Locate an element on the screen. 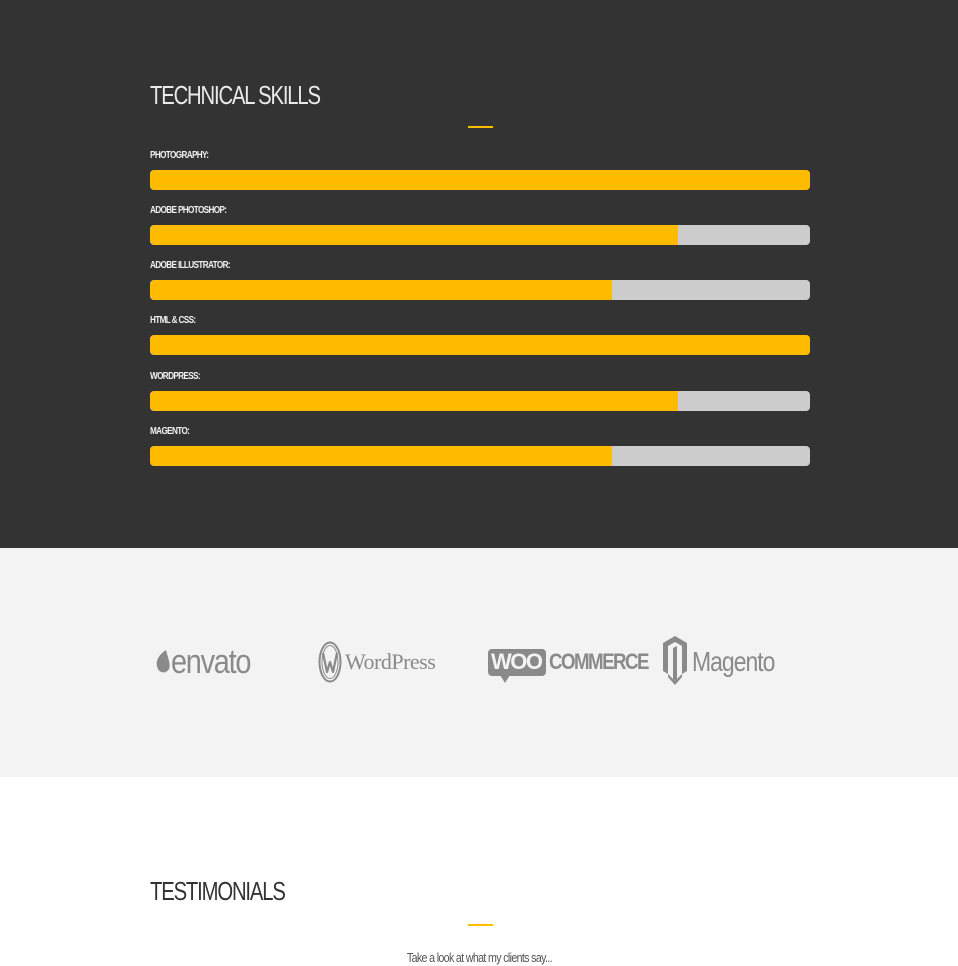 The image size is (958, 966). skill-label: PHOTOGRAPHY: is located at coordinates (179, 155).